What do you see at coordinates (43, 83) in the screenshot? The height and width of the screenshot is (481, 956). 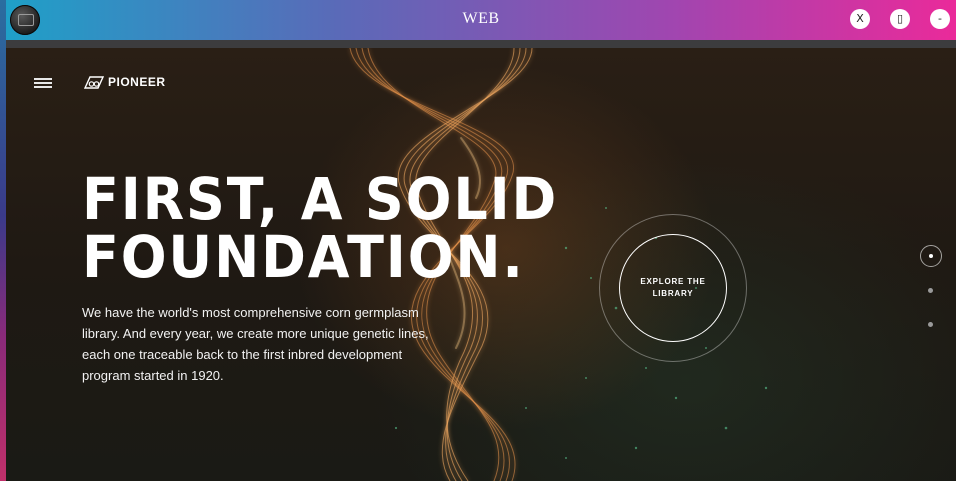 I see `hamburger-menu-icon` at bounding box center [43, 83].